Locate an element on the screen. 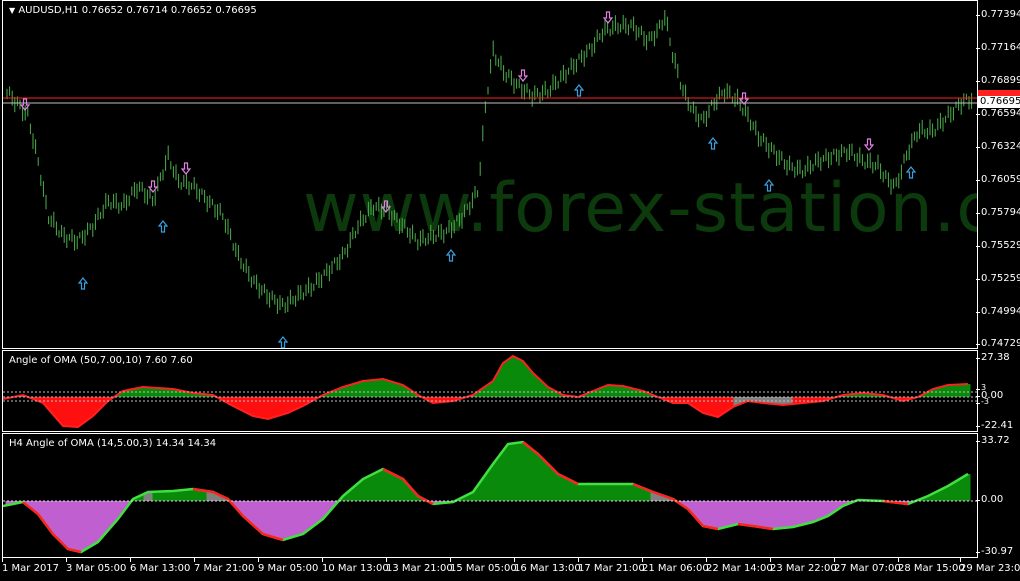  time-label: 17 Mar 21:00 is located at coordinates (611, 568).